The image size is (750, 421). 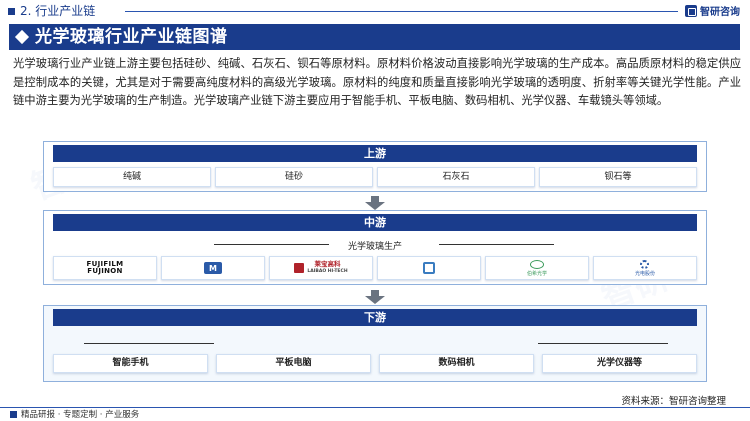 What do you see at coordinates (22, 37) in the screenshot?
I see `diamond-icon` at bounding box center [22, 37].